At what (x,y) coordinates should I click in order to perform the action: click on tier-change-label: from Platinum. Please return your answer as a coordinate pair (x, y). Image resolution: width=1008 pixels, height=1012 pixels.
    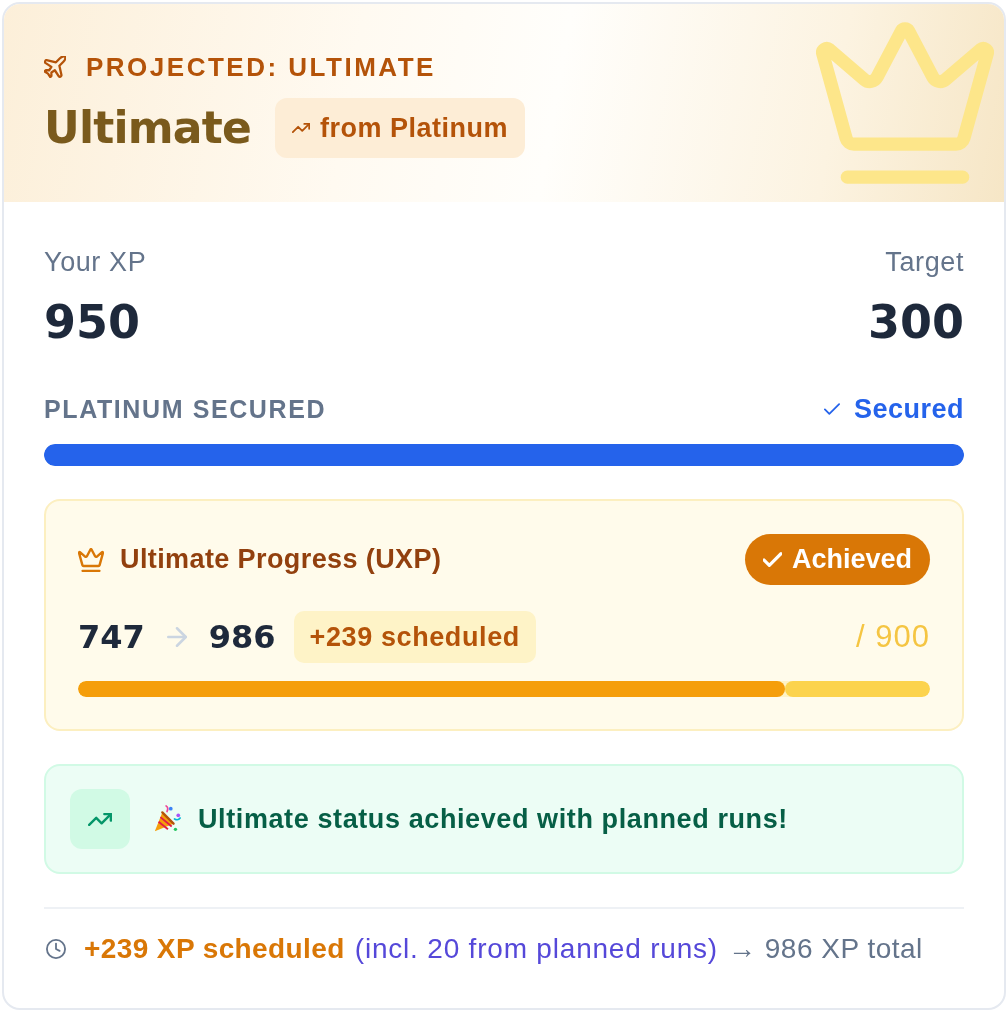
    Looking at the image, I should click on (413, 128).